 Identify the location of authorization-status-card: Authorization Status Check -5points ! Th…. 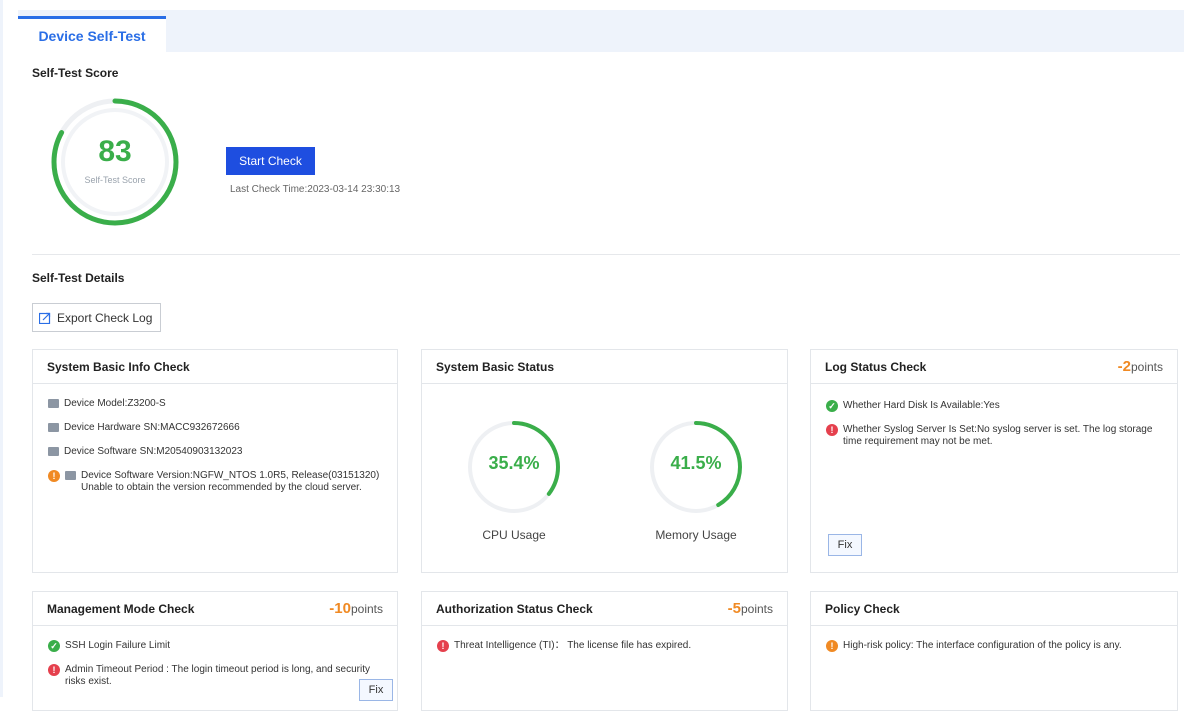
(604, 651).